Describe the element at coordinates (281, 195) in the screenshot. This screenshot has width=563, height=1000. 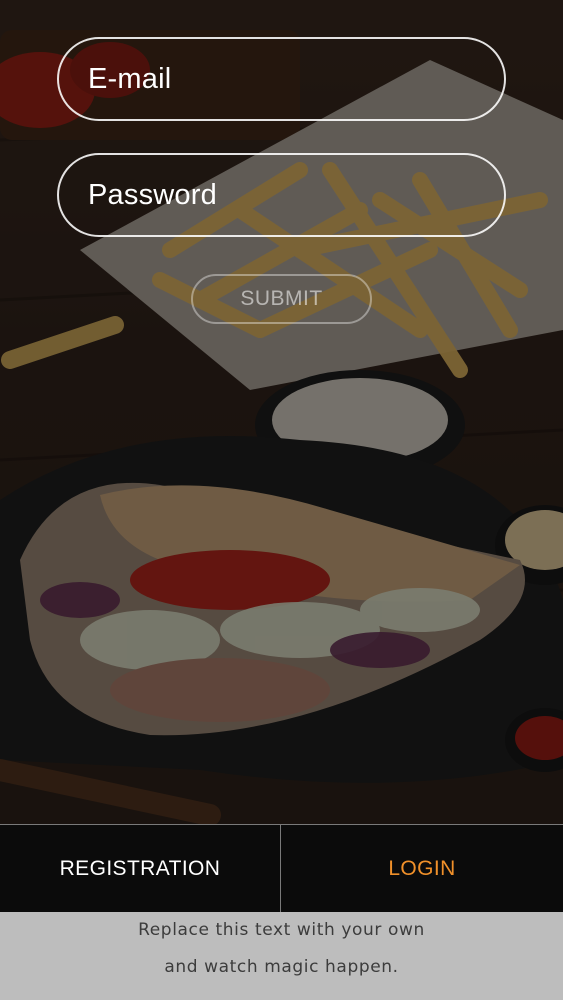
I see `password-field: Password` at that location.